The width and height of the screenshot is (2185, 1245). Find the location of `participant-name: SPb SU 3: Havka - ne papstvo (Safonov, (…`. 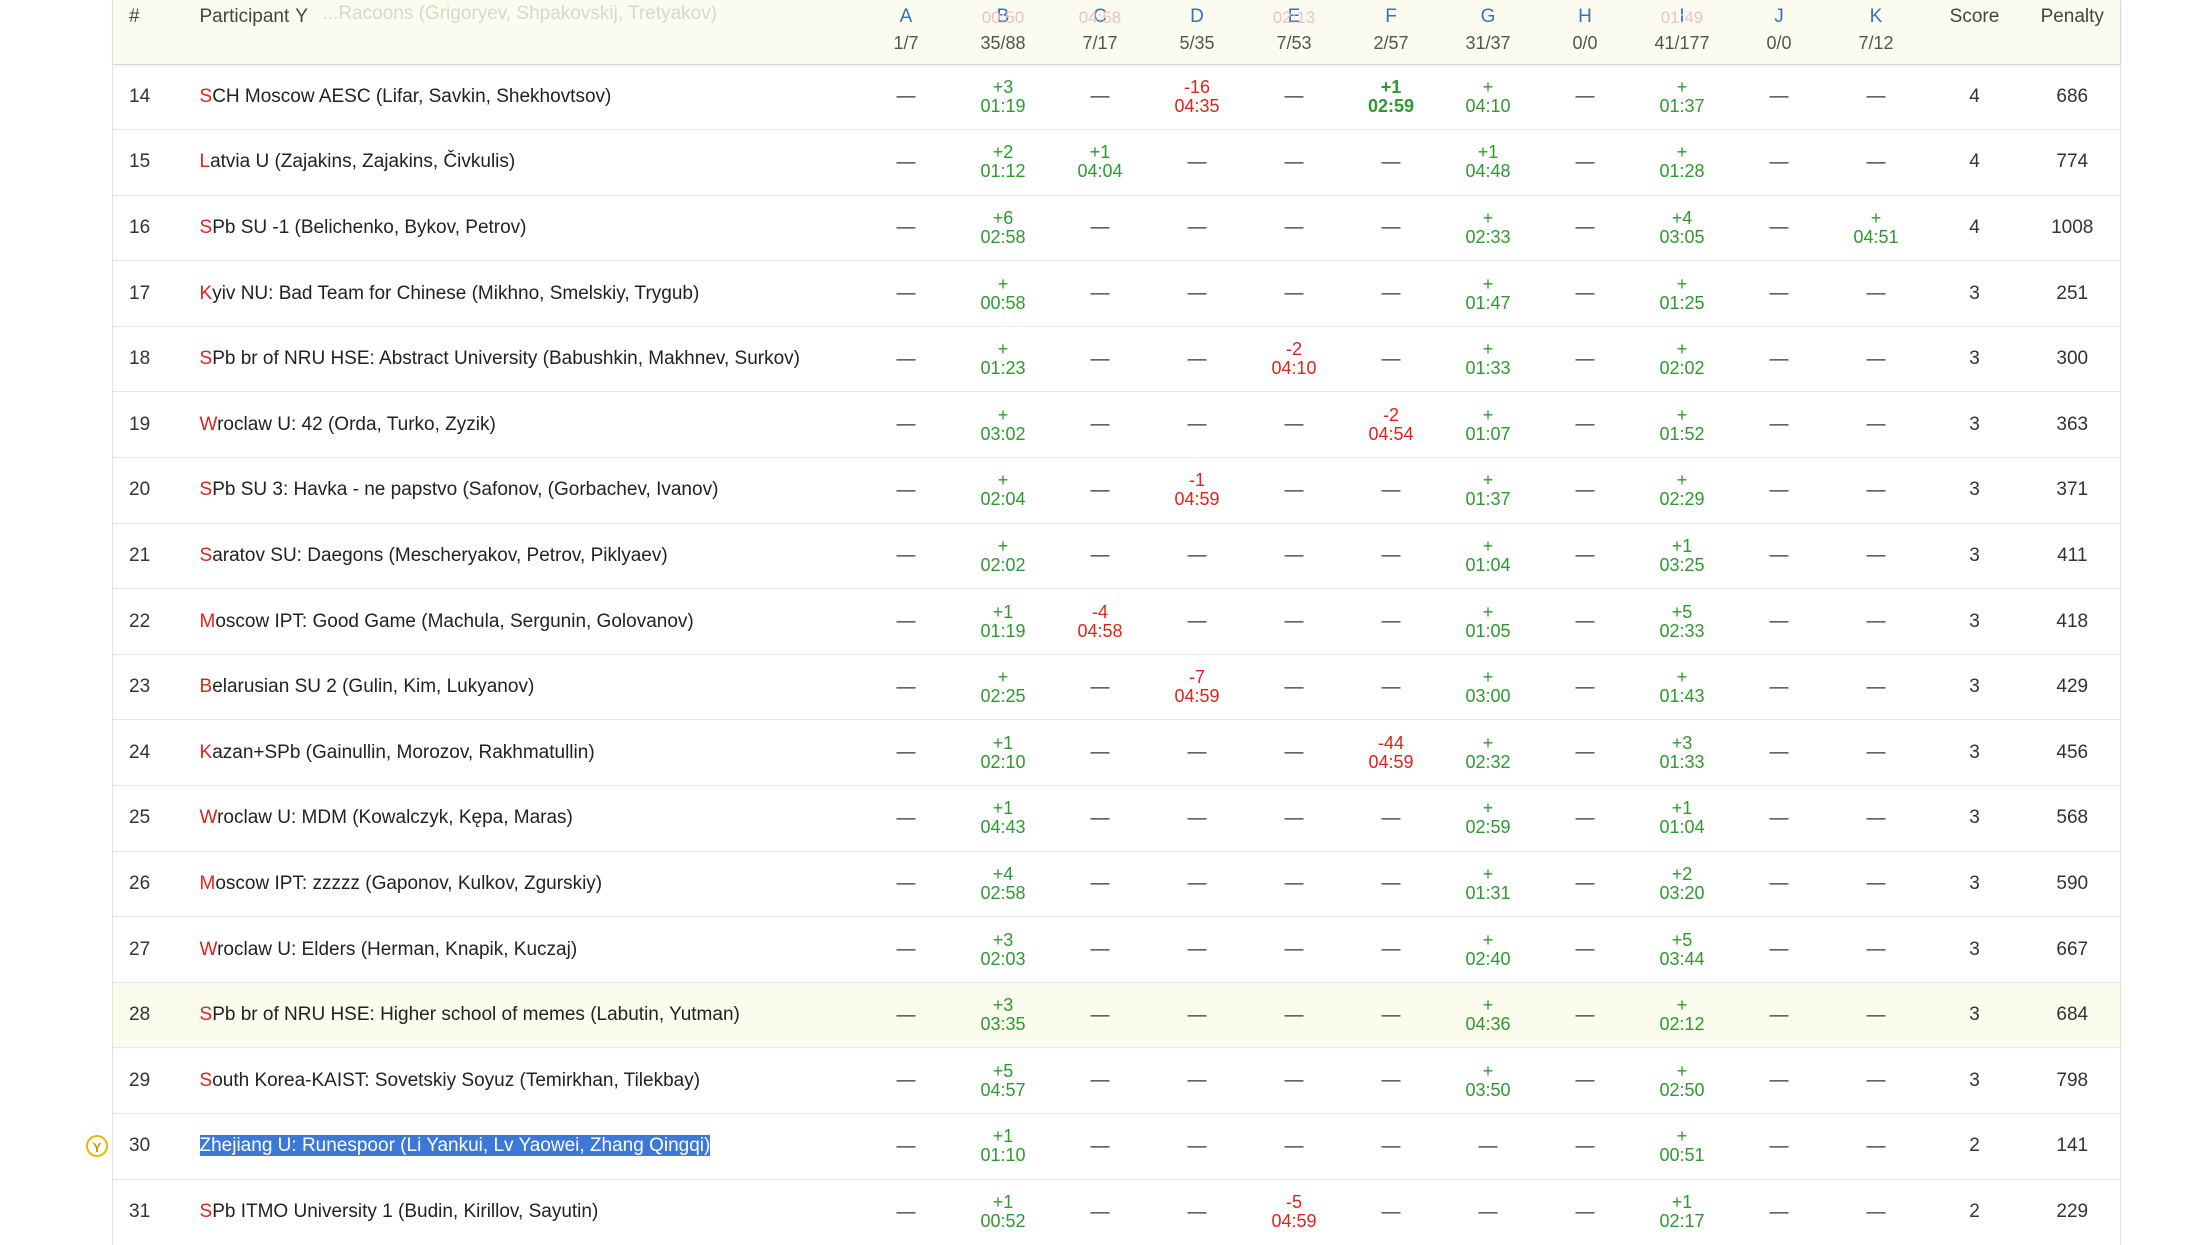

participant-name: SPb SU 3: Havka - ne papstvo (Safonov, (… is located at coordinates (515, 491).